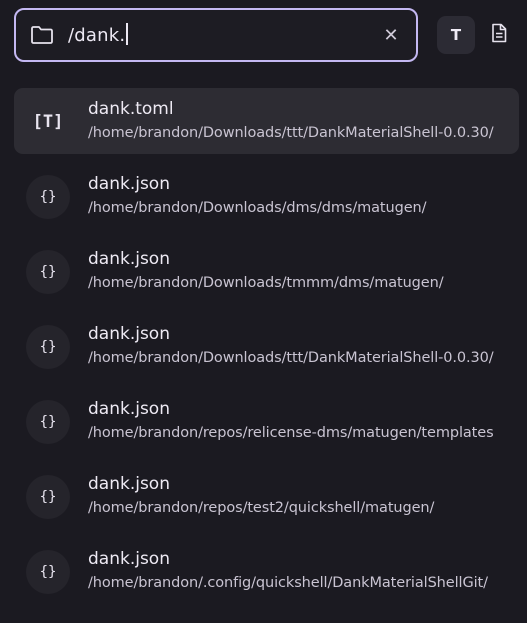 The height and width of the screenshot is (623, 527). Describe the element at coordinates (127, 34) in the screenshot. I see `text-caret` at that location.